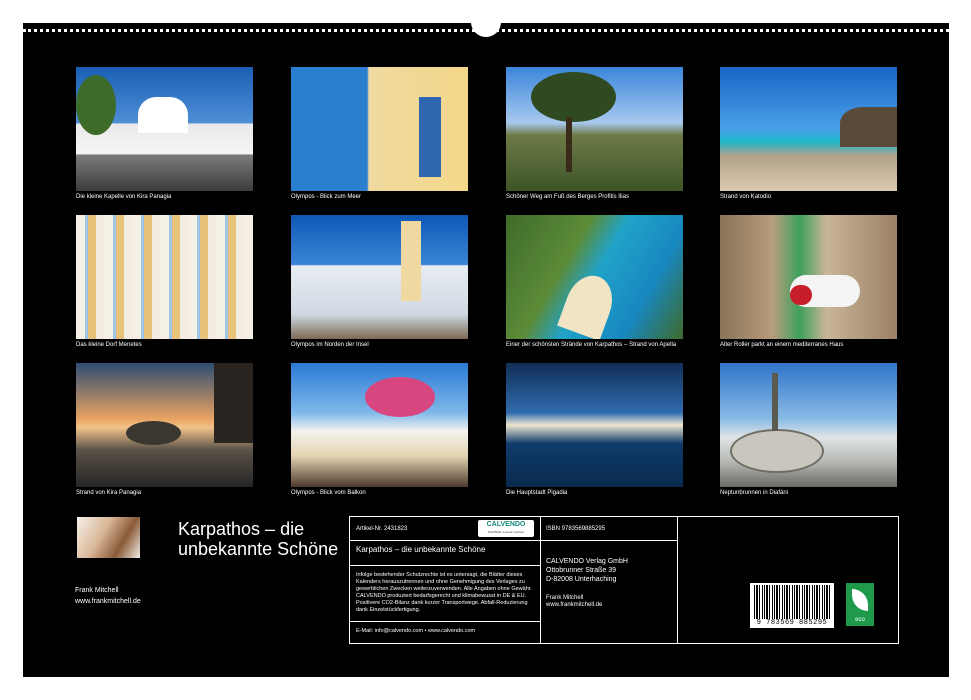  I want to click on calendar-title-small: Karpathos – die unbekannte Schöne, so click(421, 549).